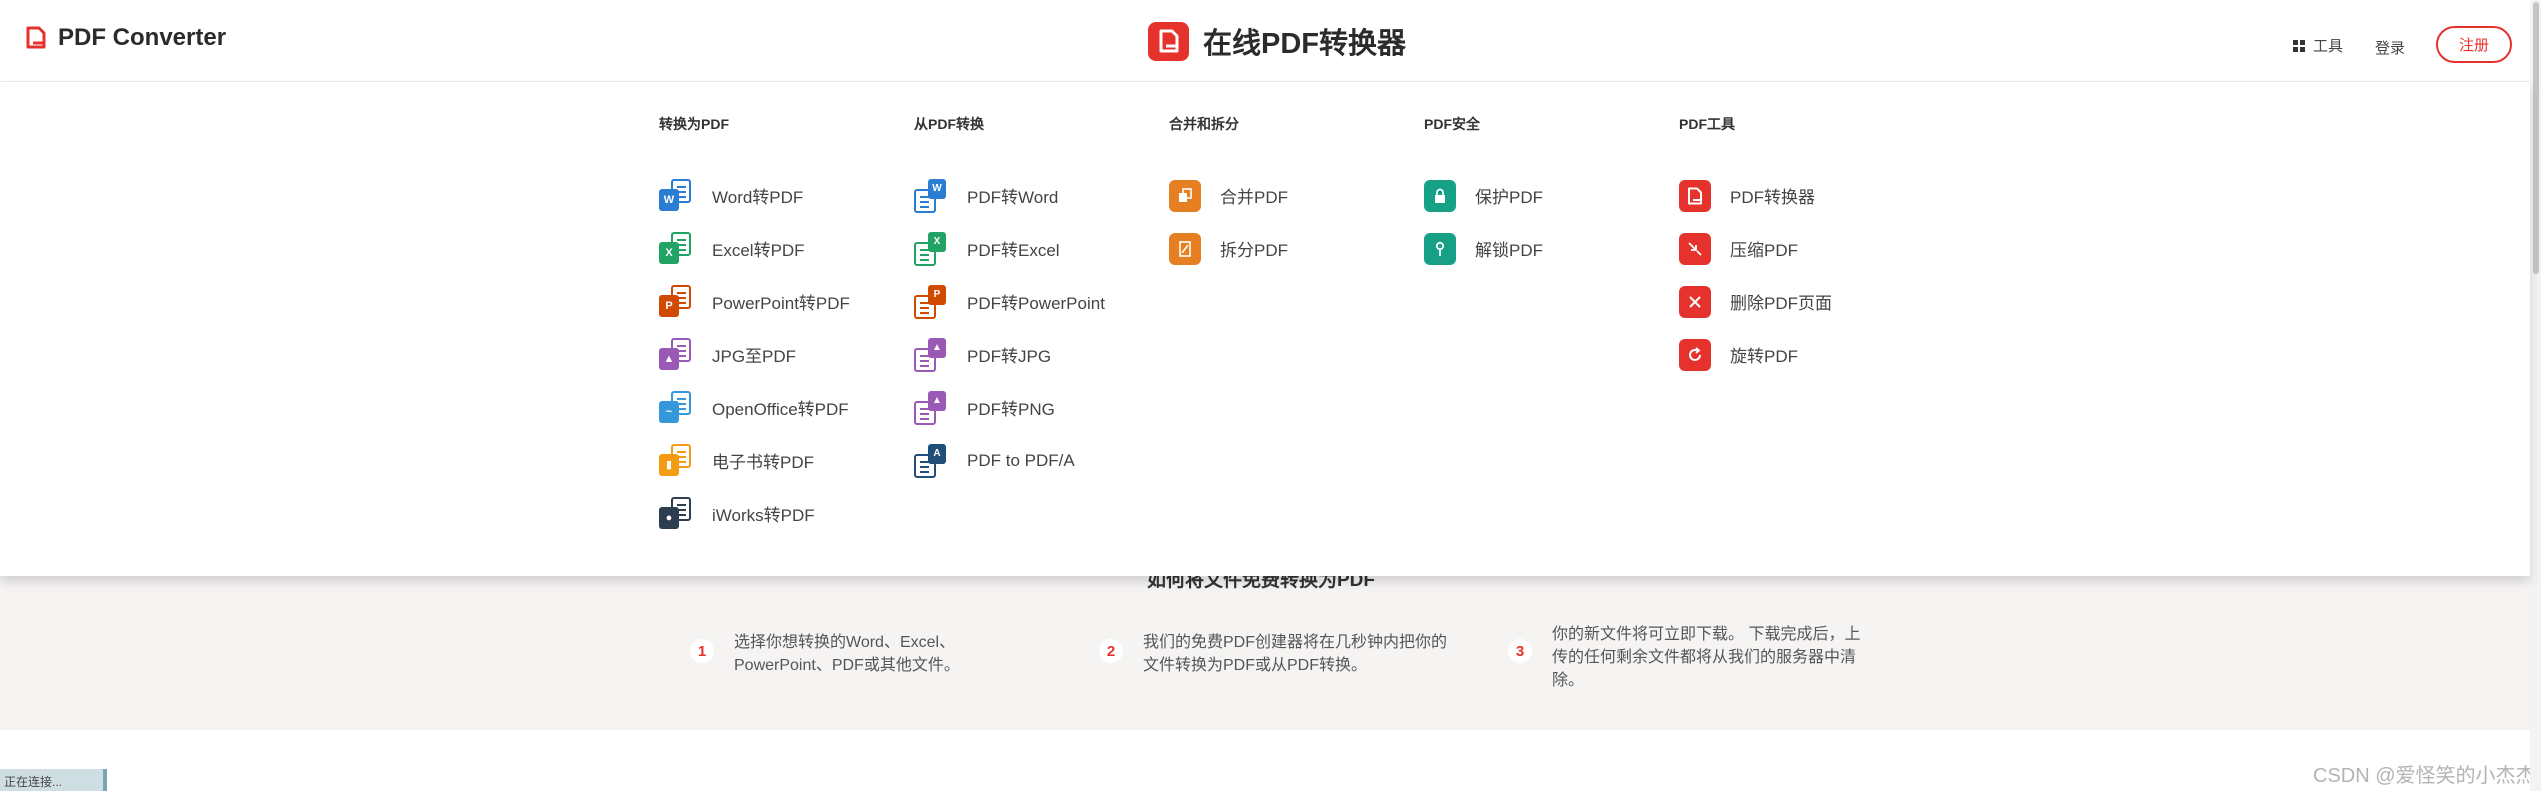 The height and width of the screenshot is (791, 2541). What do you see at coordinates (754, 354) in the screenshot?
I see `menu-item-jpg-to-pdf: ▲ JPG至PDF` at bounding box center [754, 354].